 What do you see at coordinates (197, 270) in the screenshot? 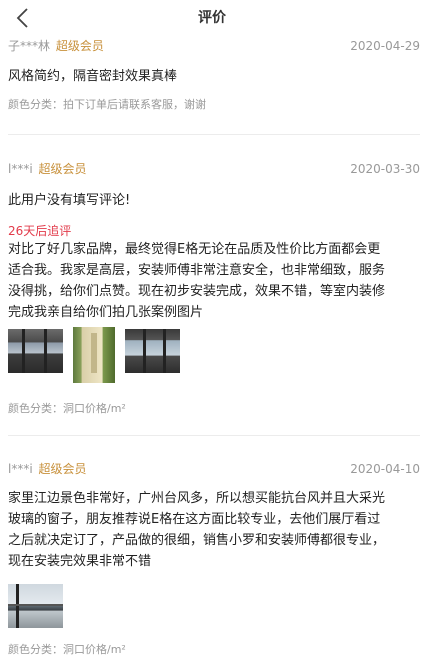
I see `followup-line: 适合我。我家是高层，安装师傅非常注意安全，也非常细致，服务` at bounding box center [197, 270].